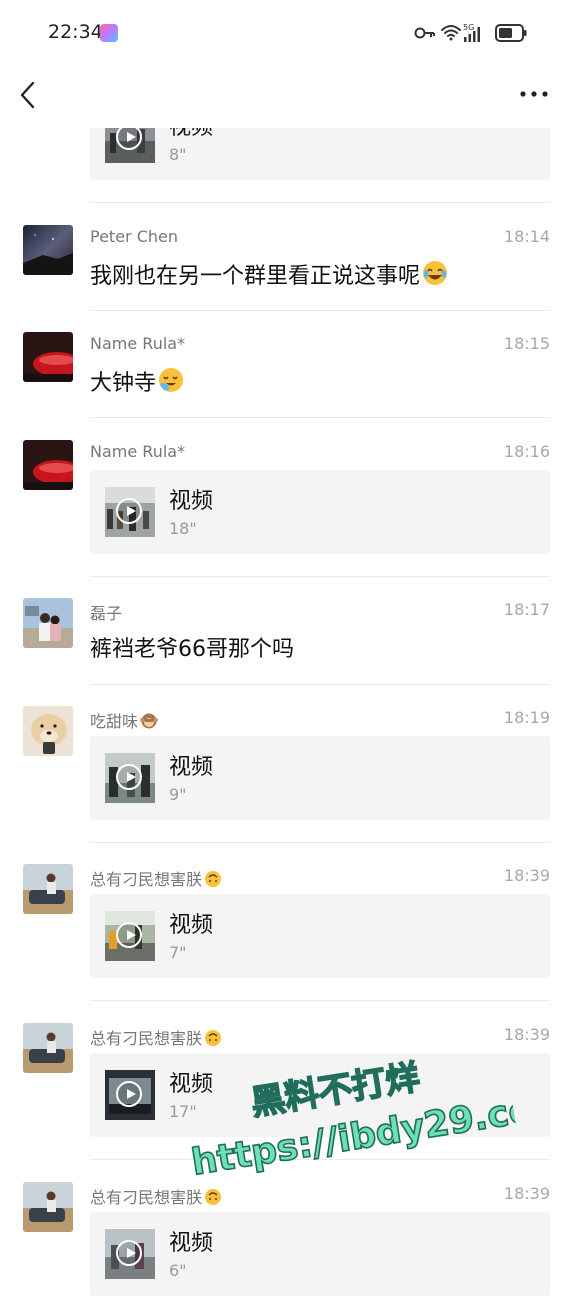 The width and height of the screenshot is (573, 1296). I want to click on video-card: 视频 18", so click(320, 512).